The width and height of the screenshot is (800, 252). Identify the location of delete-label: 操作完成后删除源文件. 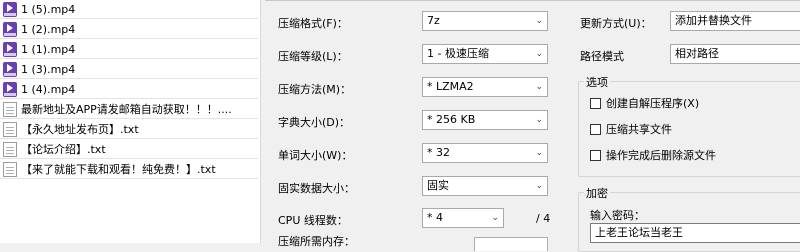
(661, 155).